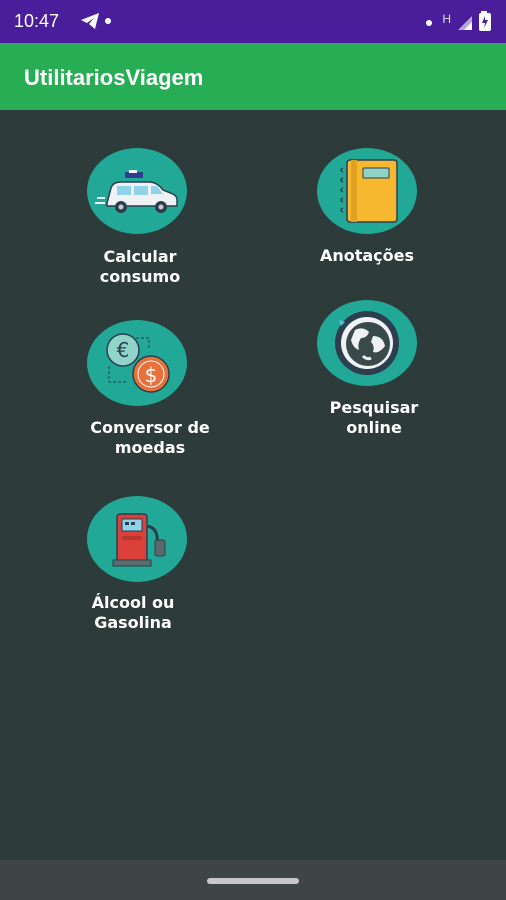 This screenshot has width=506, height=900. I want to click on pesquisar-online-button: Pesquisar online, so click(389, 372).